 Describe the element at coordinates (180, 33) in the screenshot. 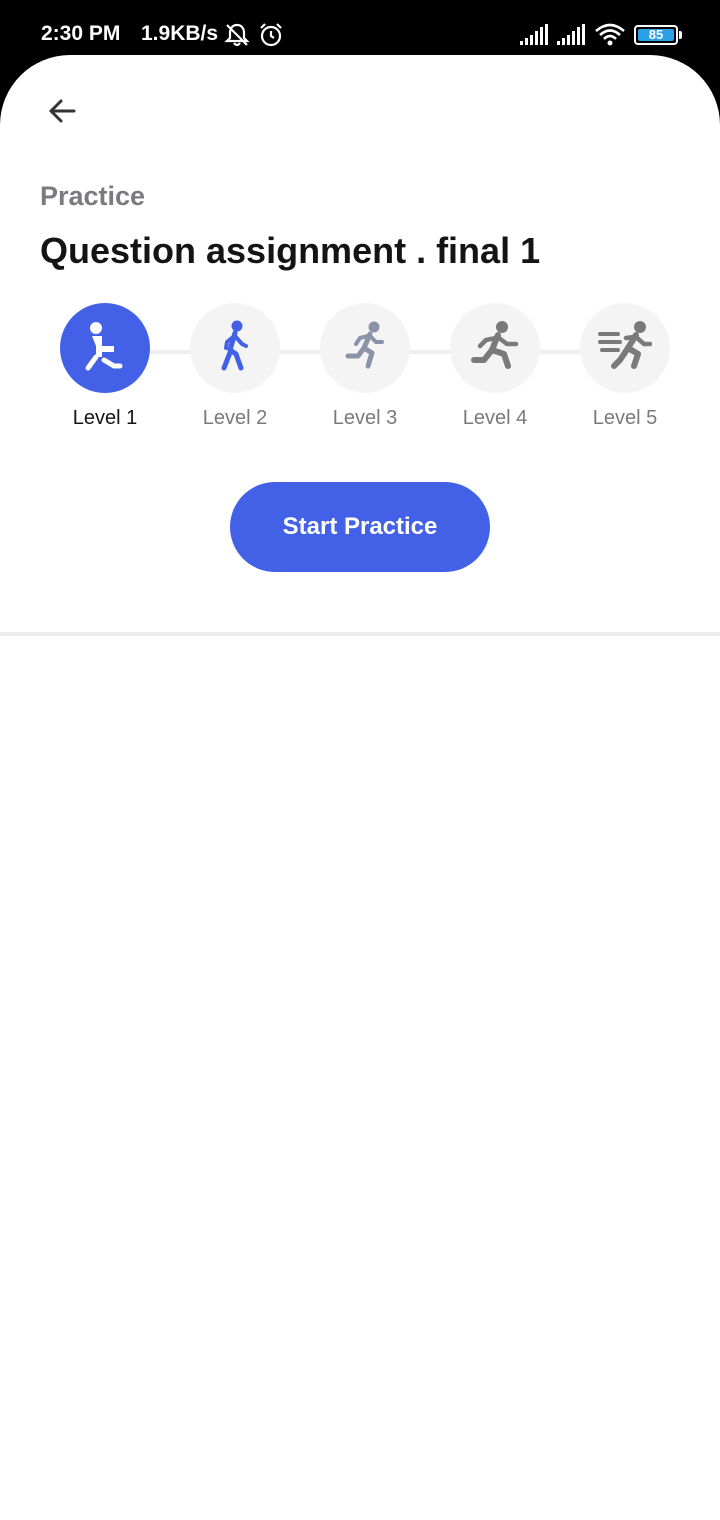

I see `status-network-speed: 1.9KB/s` at that location.